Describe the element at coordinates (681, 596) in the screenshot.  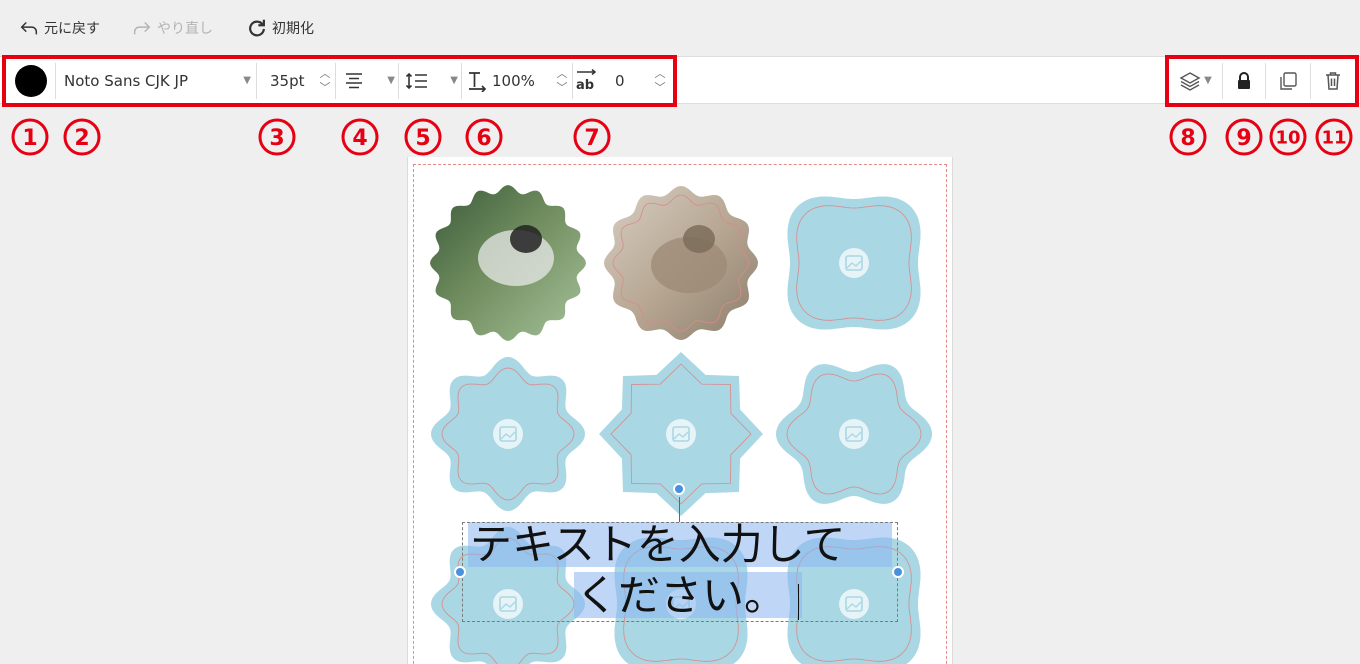
I see `text-line-2: ください。` at that location.